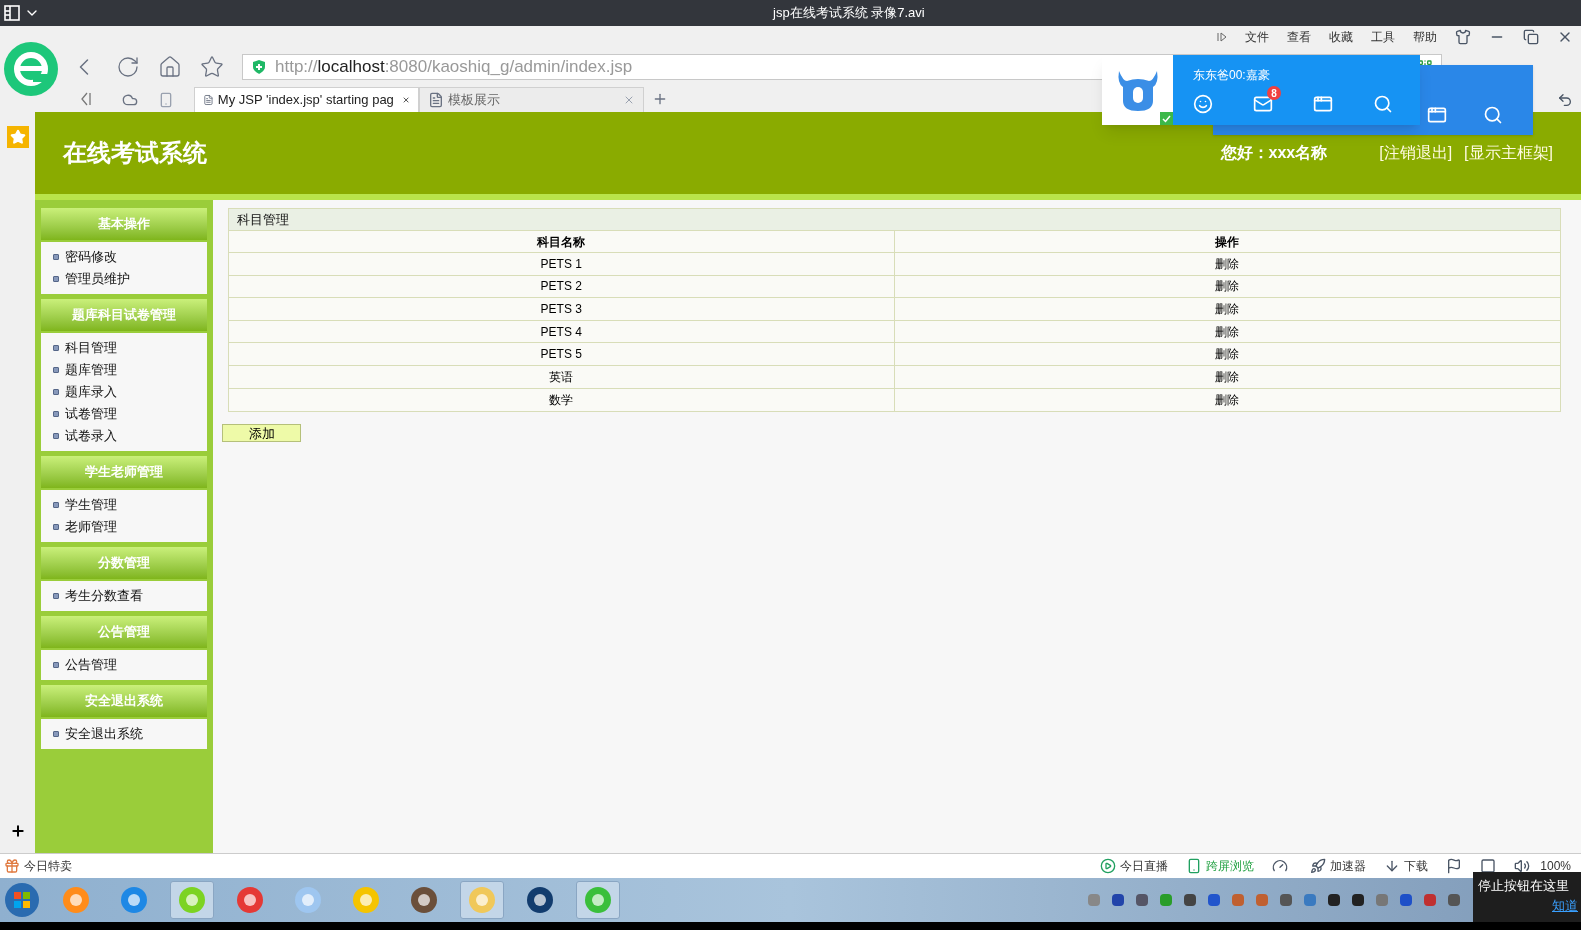  Describe the element at coordinates (1227, 242) in the screenshot. I see `column-header: 操作` at that location.